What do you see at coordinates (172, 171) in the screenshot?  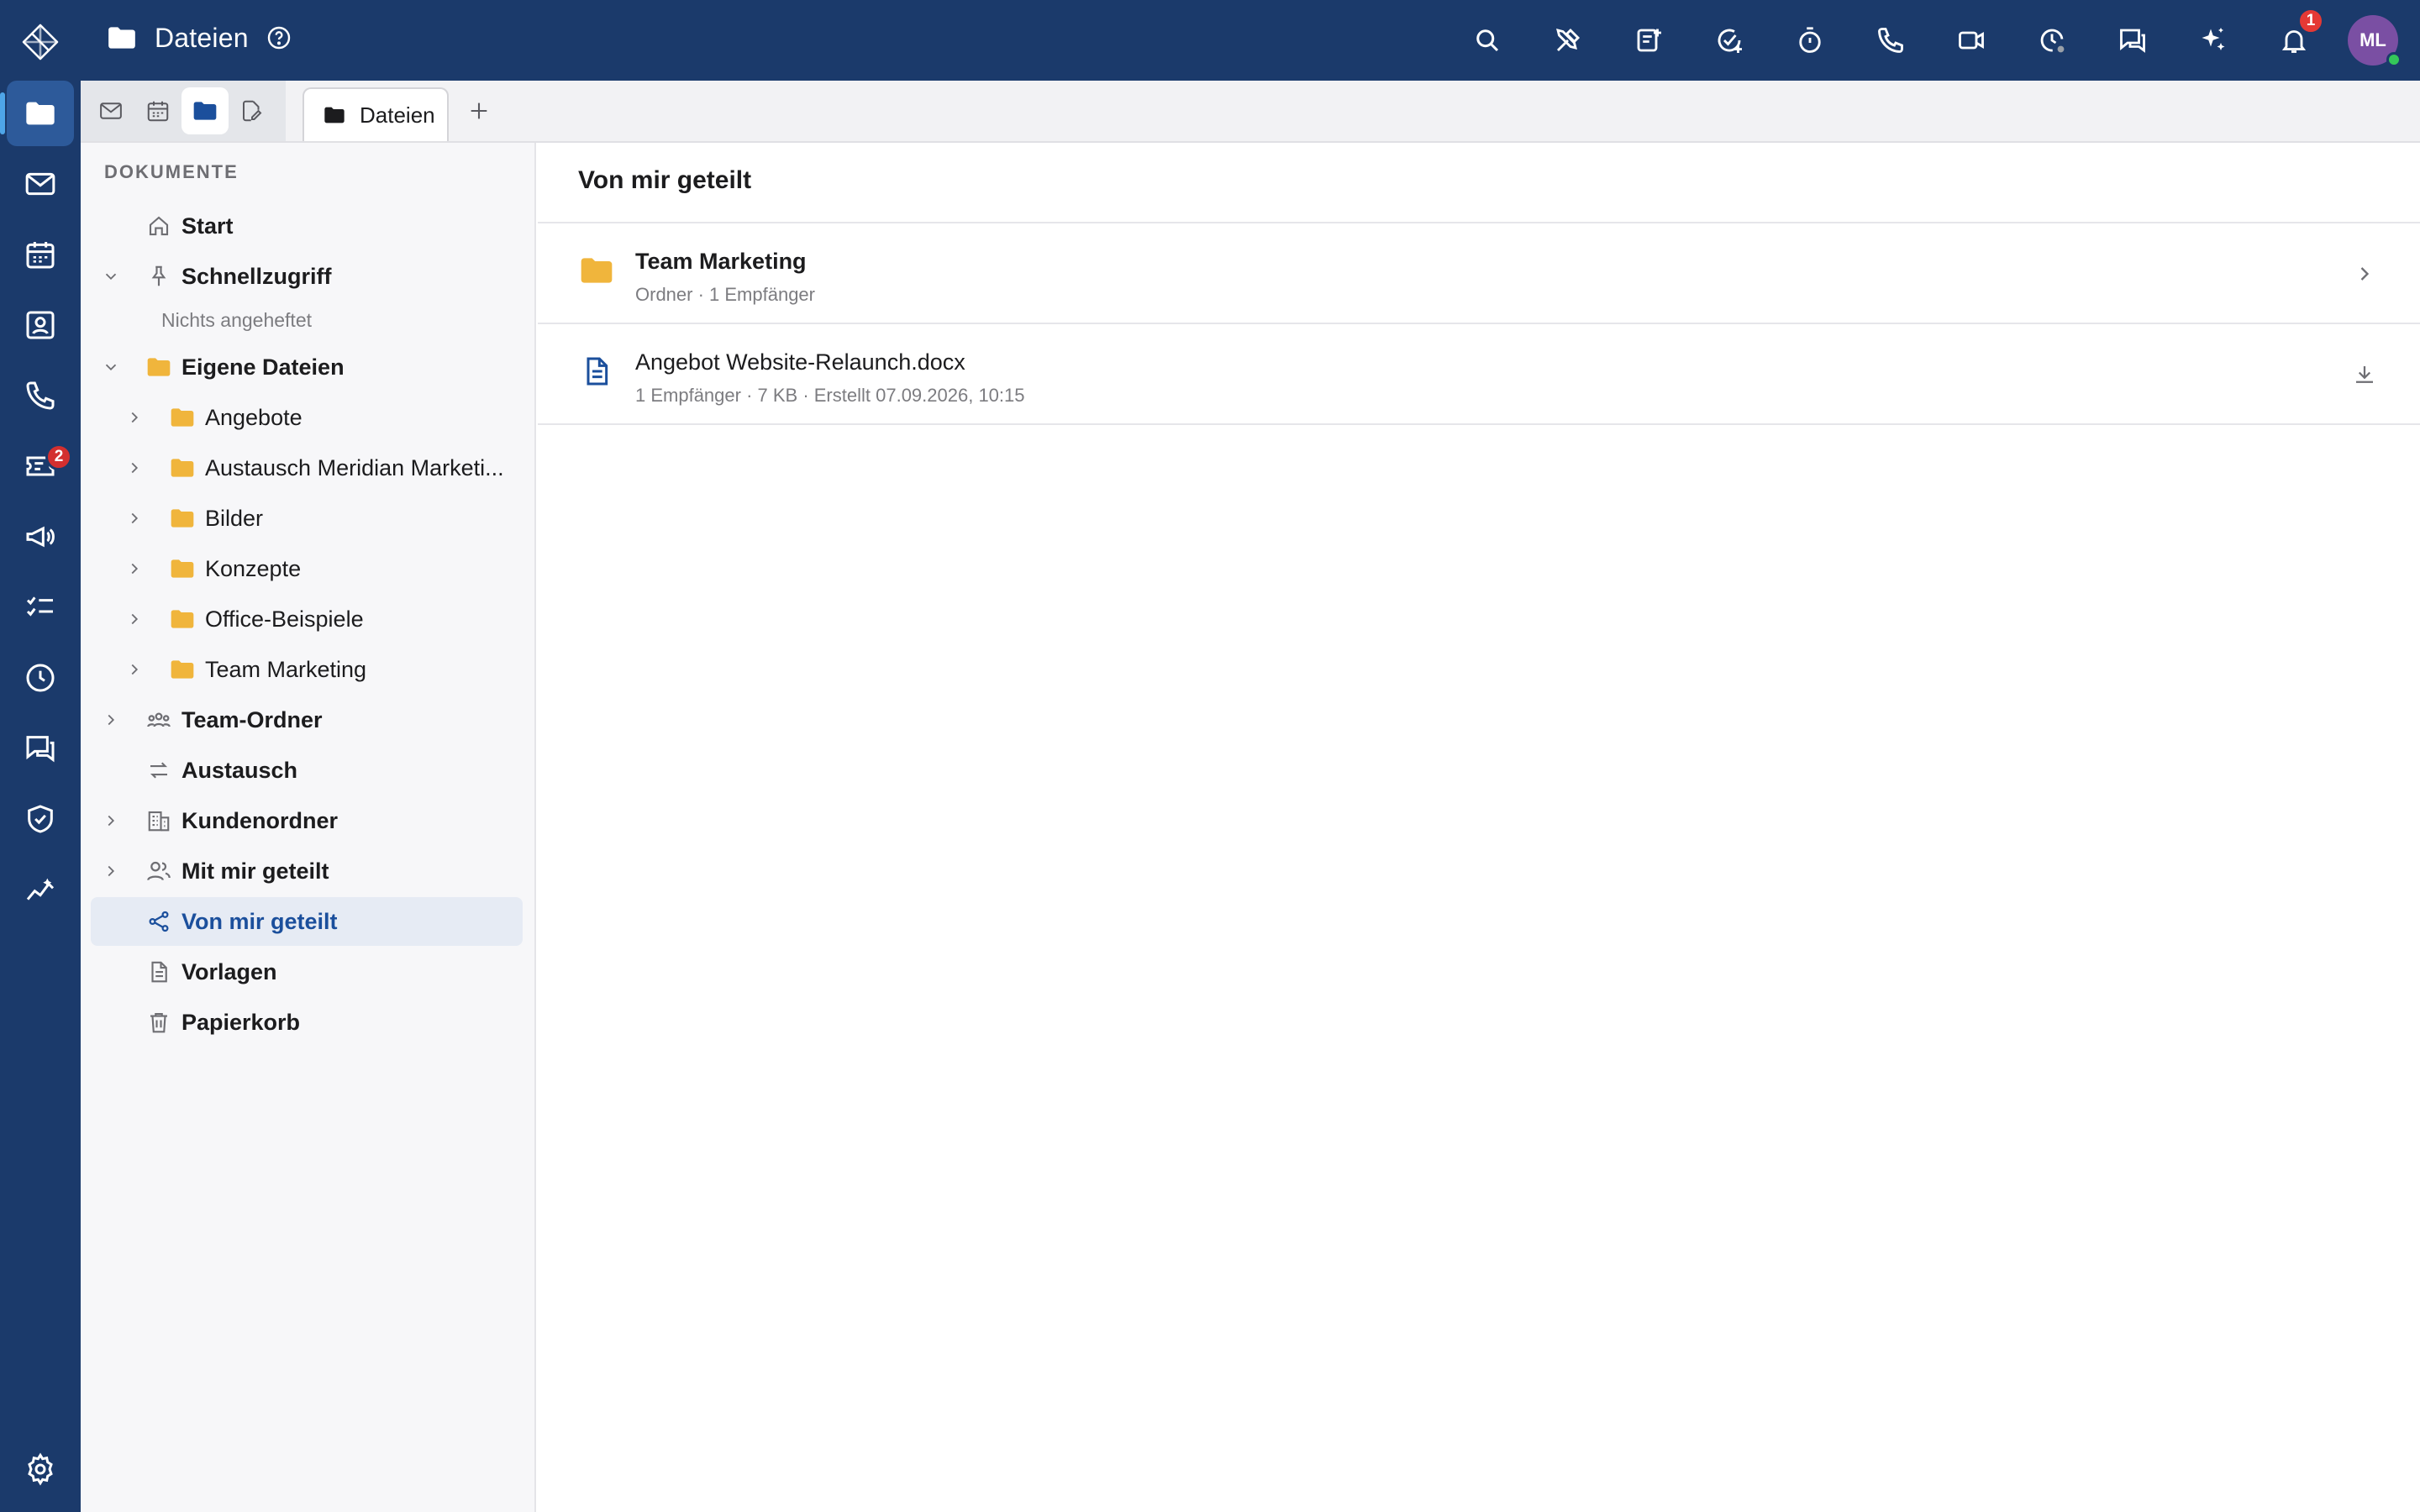 I see `section-label: DOKUMENTE` at bounding box center [172, 171].